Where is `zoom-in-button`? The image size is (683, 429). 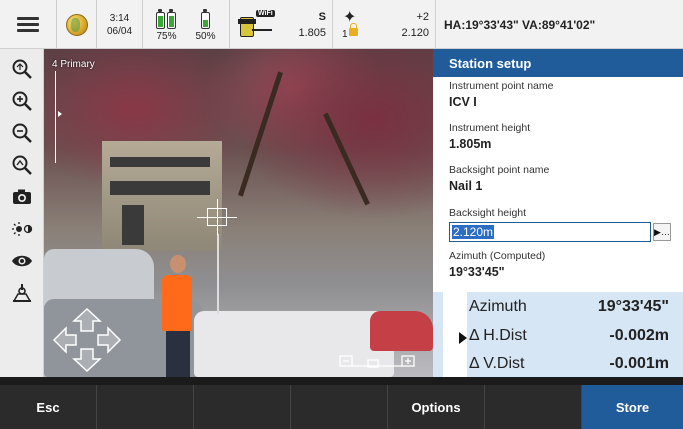
zoom-in-button is located at coordinates (22, 101).